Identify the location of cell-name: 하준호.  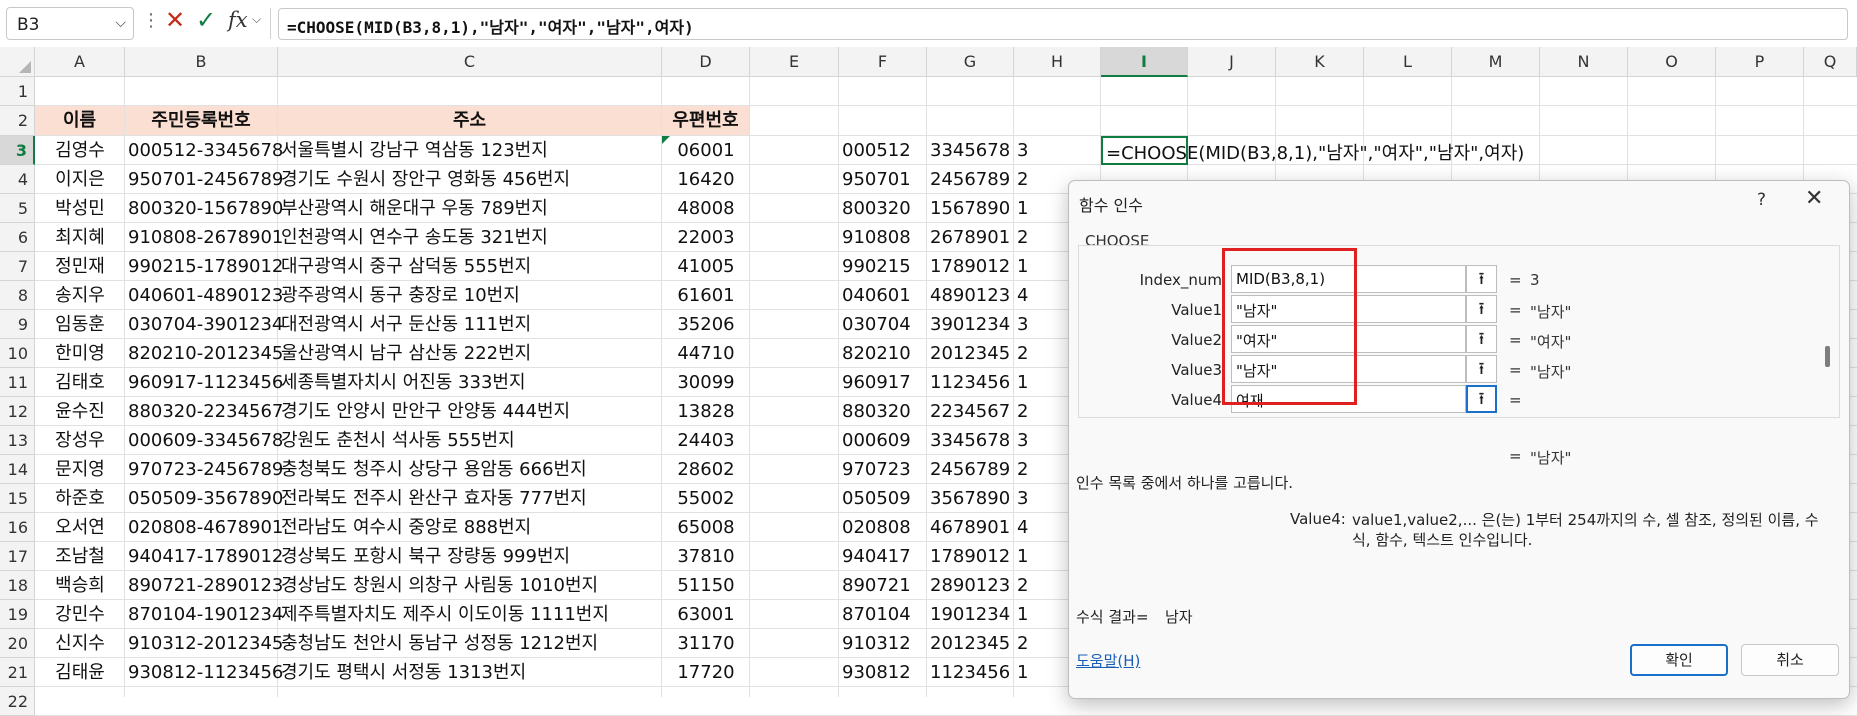
(80, 498).